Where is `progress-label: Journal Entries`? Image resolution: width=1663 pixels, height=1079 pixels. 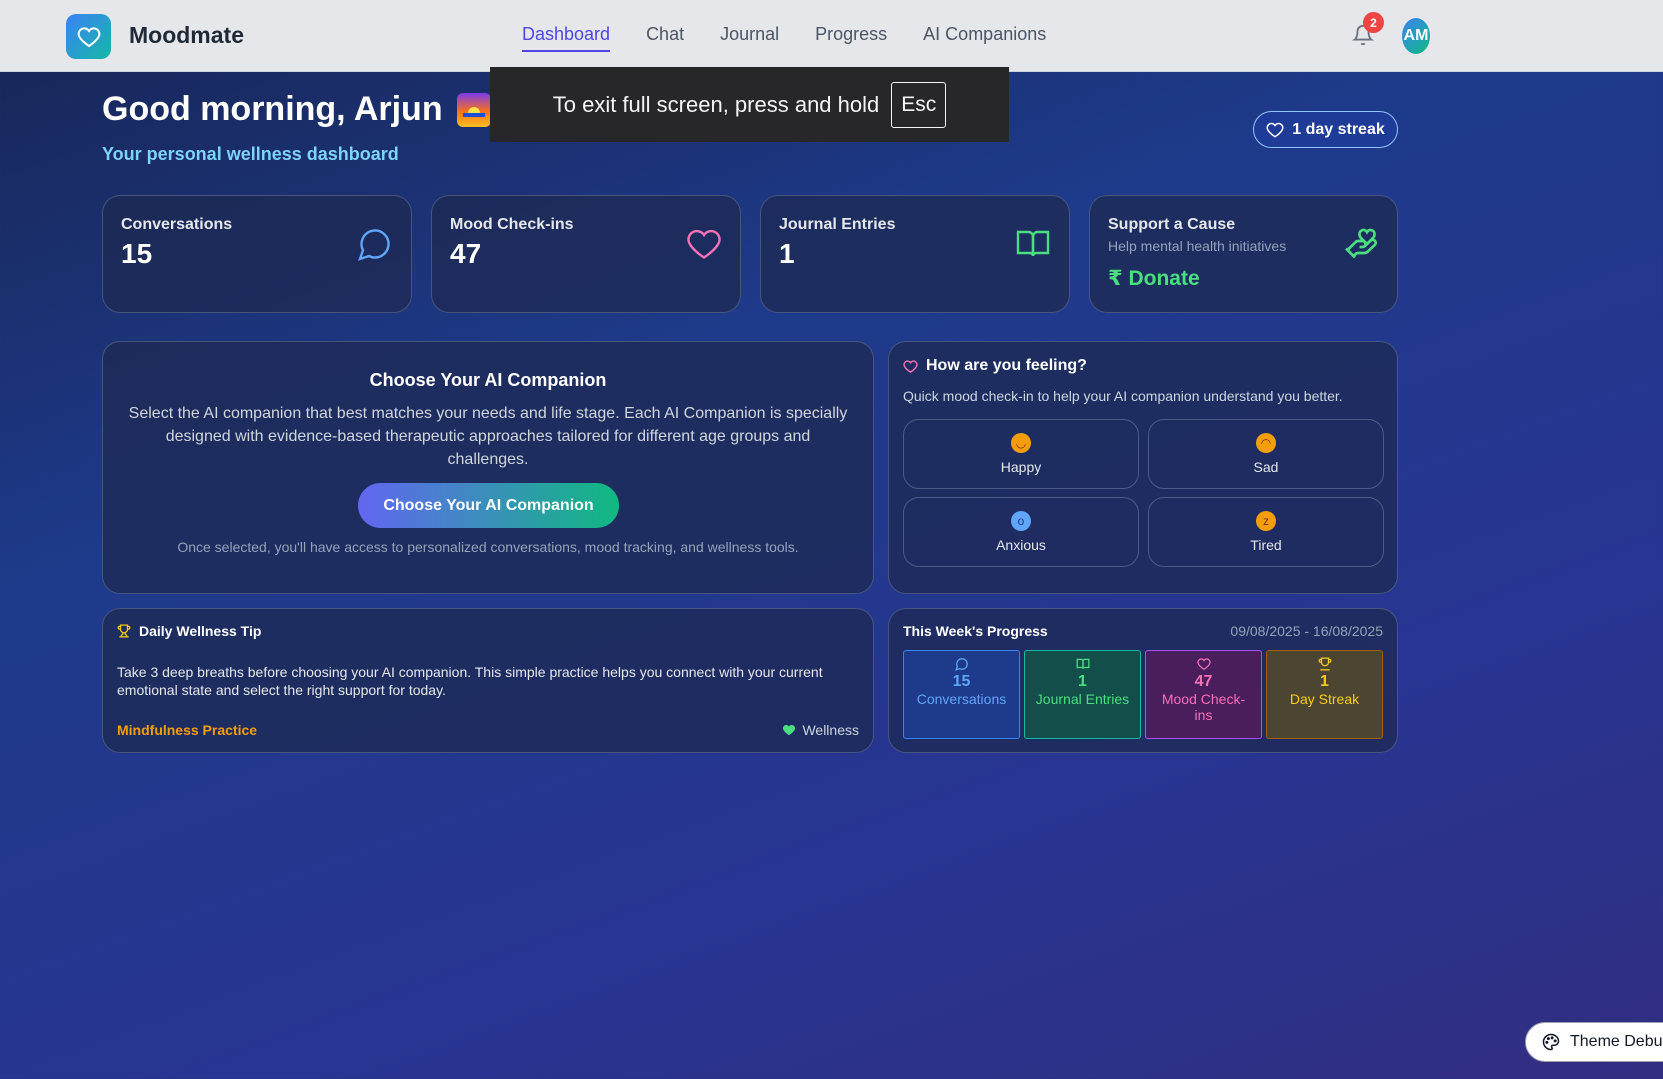
progress-label: Journal Entries is located at coordinates (1082, 699).